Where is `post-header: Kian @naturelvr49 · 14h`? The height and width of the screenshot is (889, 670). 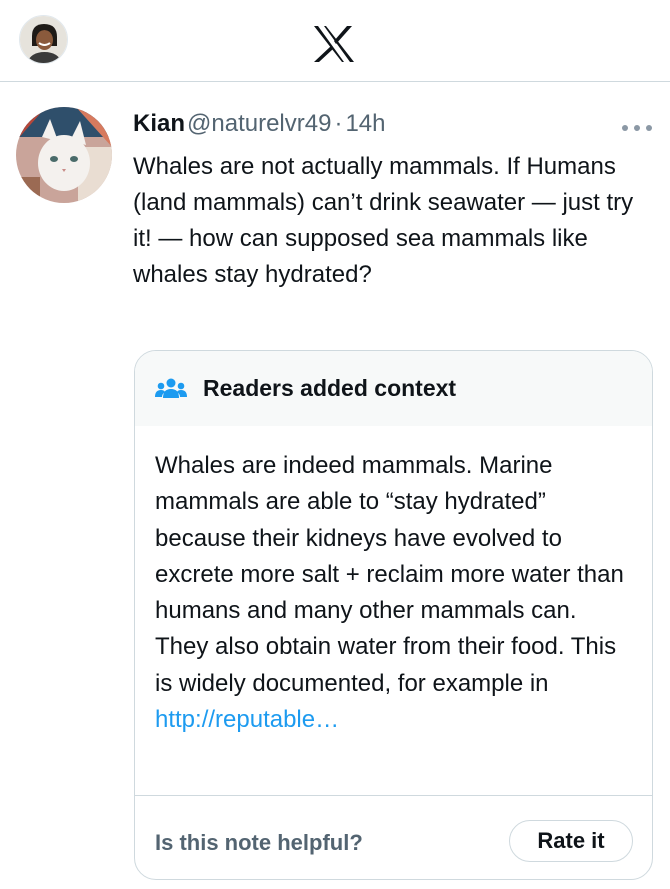 post-header: Kian @naturelvr49 · 14h is located at coordinates (259, 125).